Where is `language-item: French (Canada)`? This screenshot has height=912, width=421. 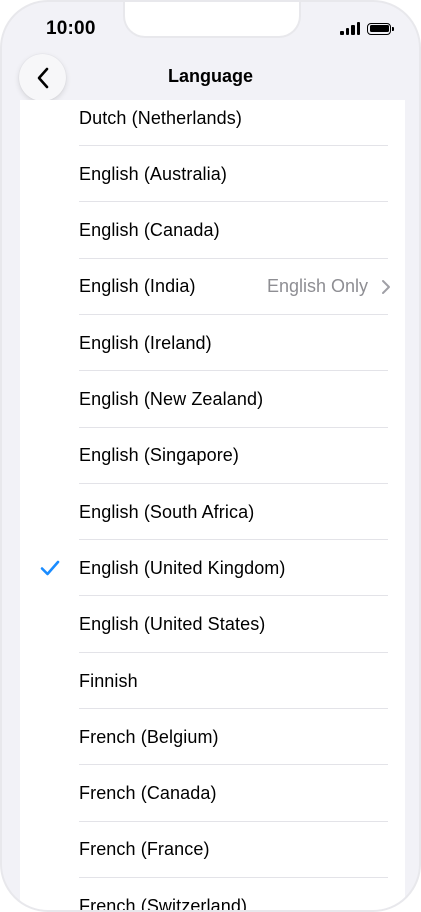 language-item: French (Canada) is located at coordinates (212, 794).